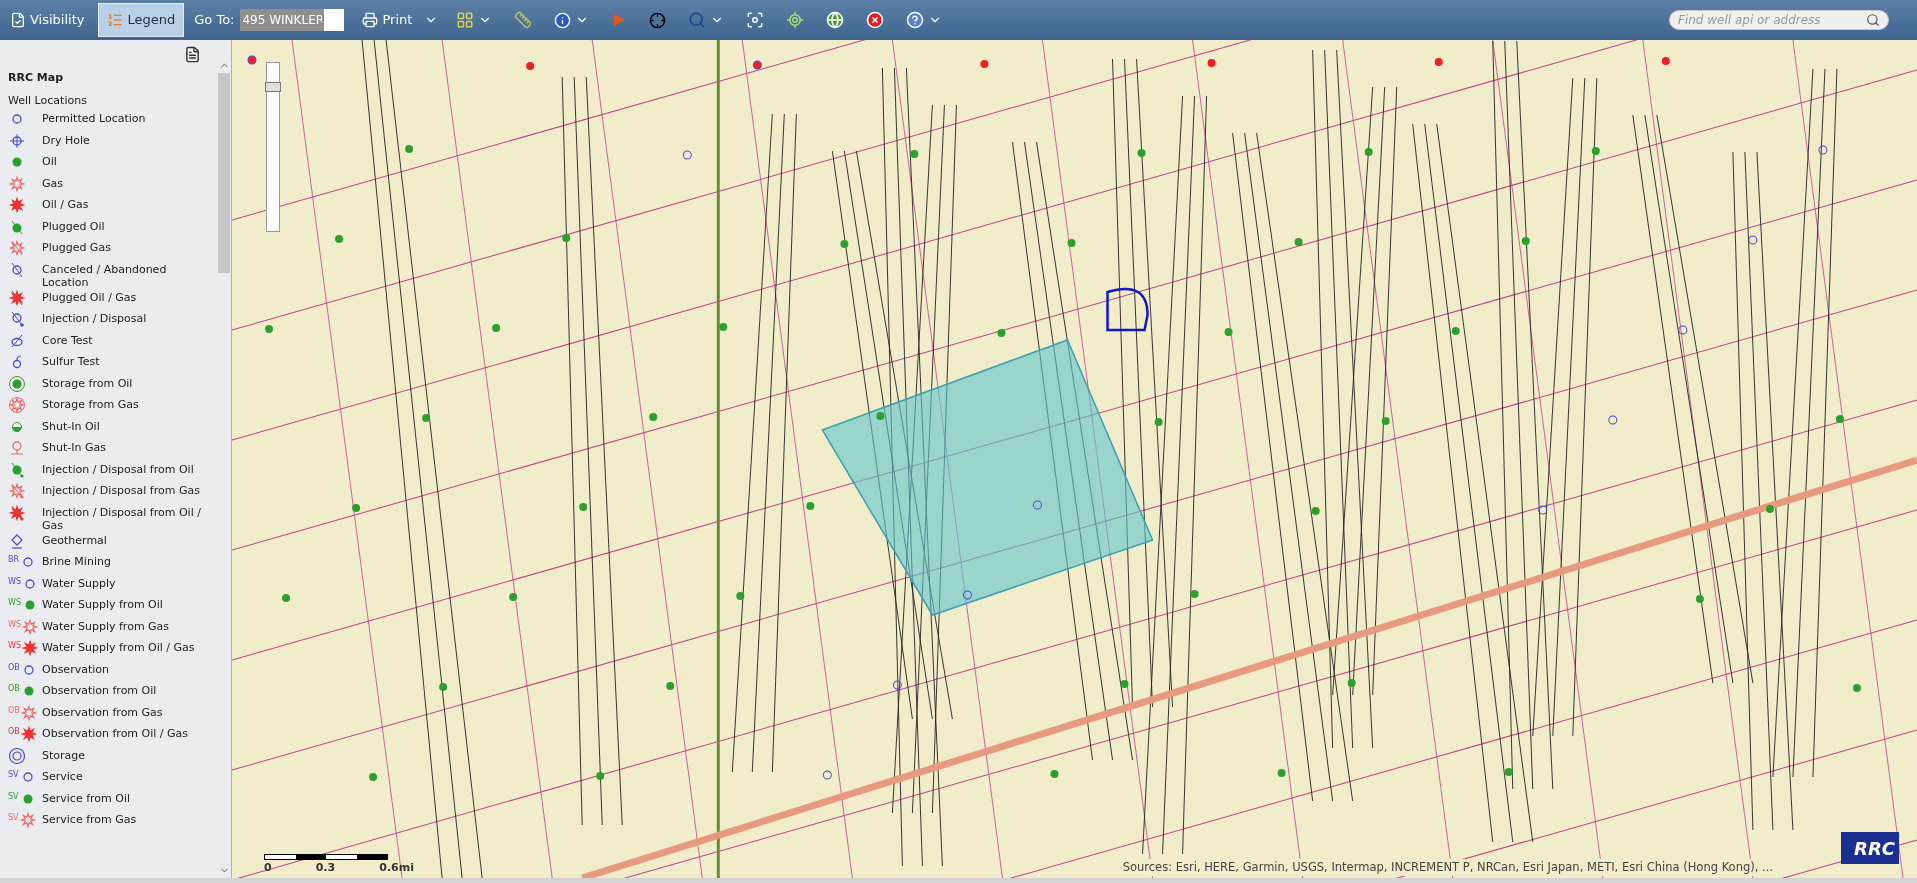 The height and width of the screenshot is (883, 1917). I want to click on legend-item-label: Plugged Oil, so click(74, 225).